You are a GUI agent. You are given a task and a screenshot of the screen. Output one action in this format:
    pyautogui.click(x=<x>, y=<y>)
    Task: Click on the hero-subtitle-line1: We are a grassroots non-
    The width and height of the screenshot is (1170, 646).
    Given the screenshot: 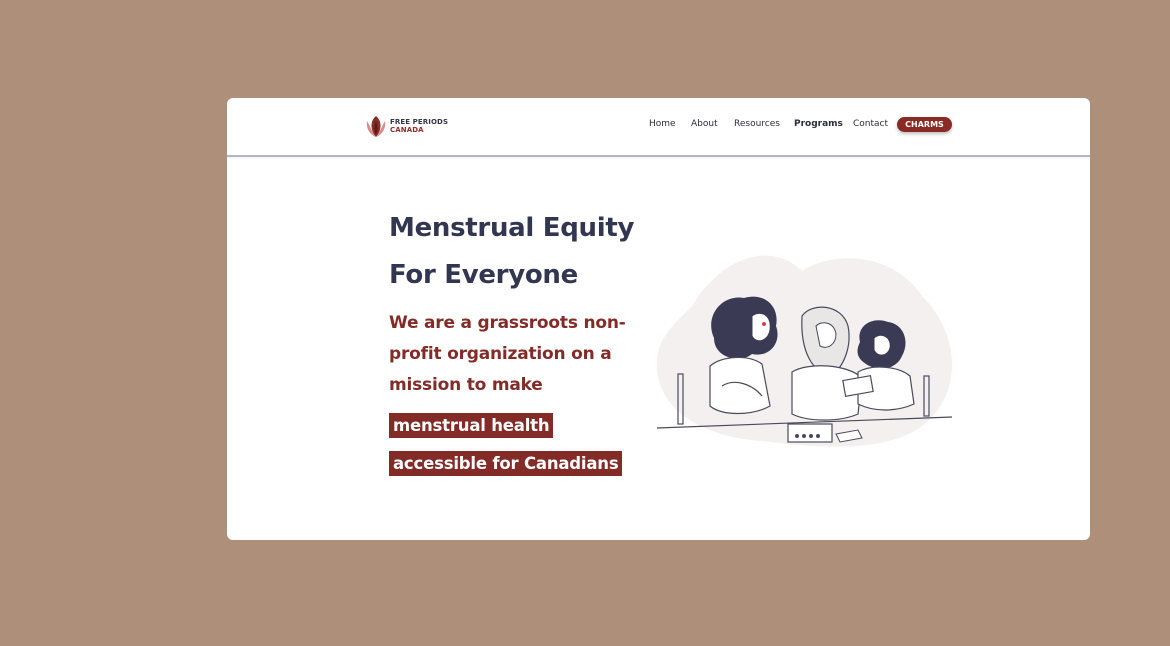 What is the action you would take?
    pyautogui.click(x=507, y=323)
    